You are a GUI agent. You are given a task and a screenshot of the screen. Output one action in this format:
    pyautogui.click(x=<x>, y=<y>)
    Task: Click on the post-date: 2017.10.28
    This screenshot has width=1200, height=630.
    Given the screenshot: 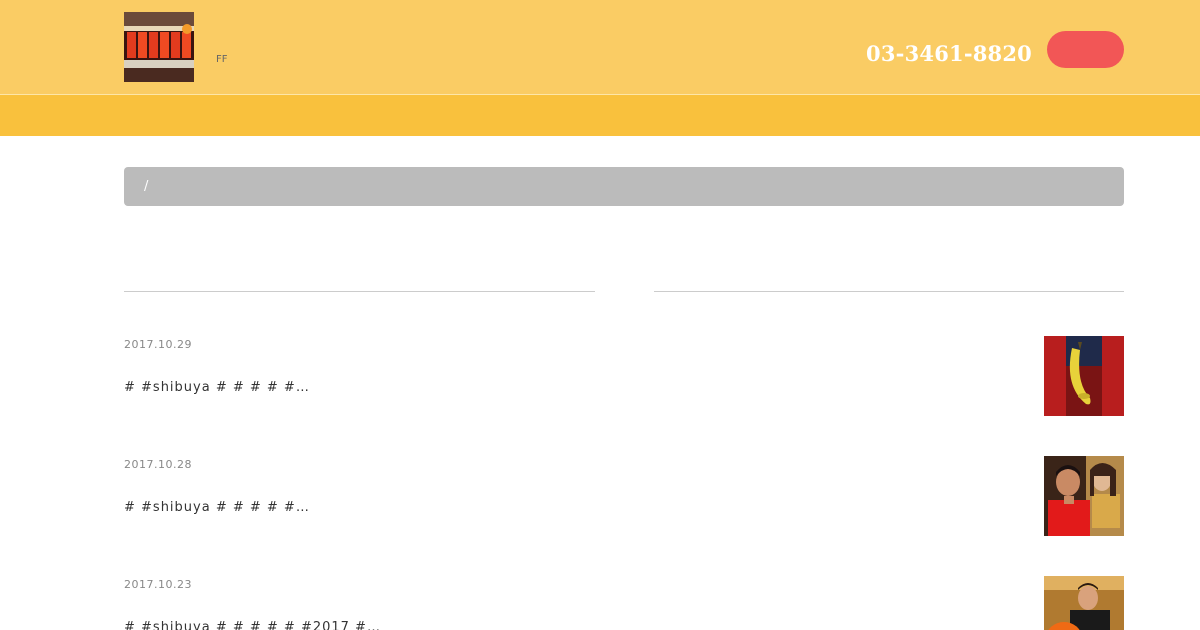 What is the action you would take?
    pyautogui.click(x=158, y=464)
    